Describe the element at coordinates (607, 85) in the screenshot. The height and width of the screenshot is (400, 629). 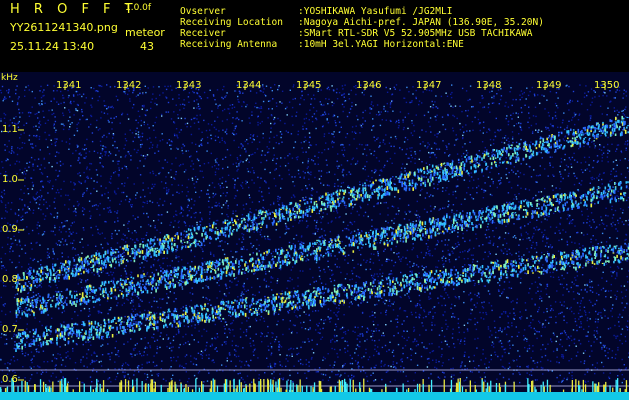
I see `time-label: 1350` at that location.